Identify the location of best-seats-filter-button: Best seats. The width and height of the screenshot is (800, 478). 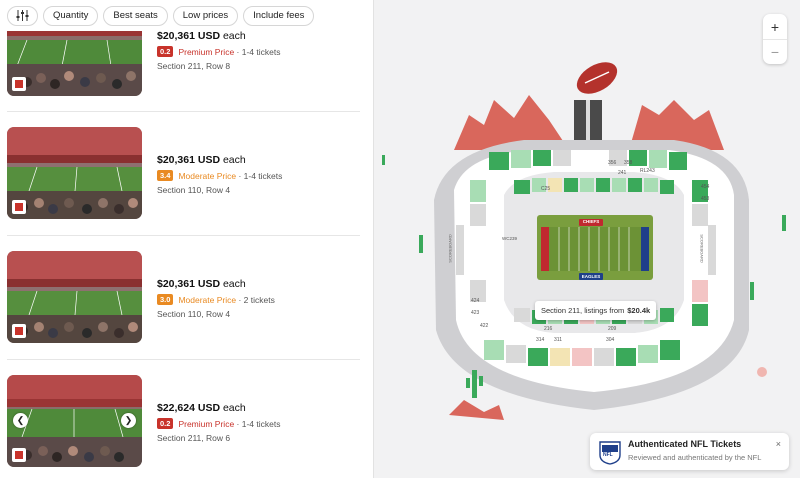
(135, 15).